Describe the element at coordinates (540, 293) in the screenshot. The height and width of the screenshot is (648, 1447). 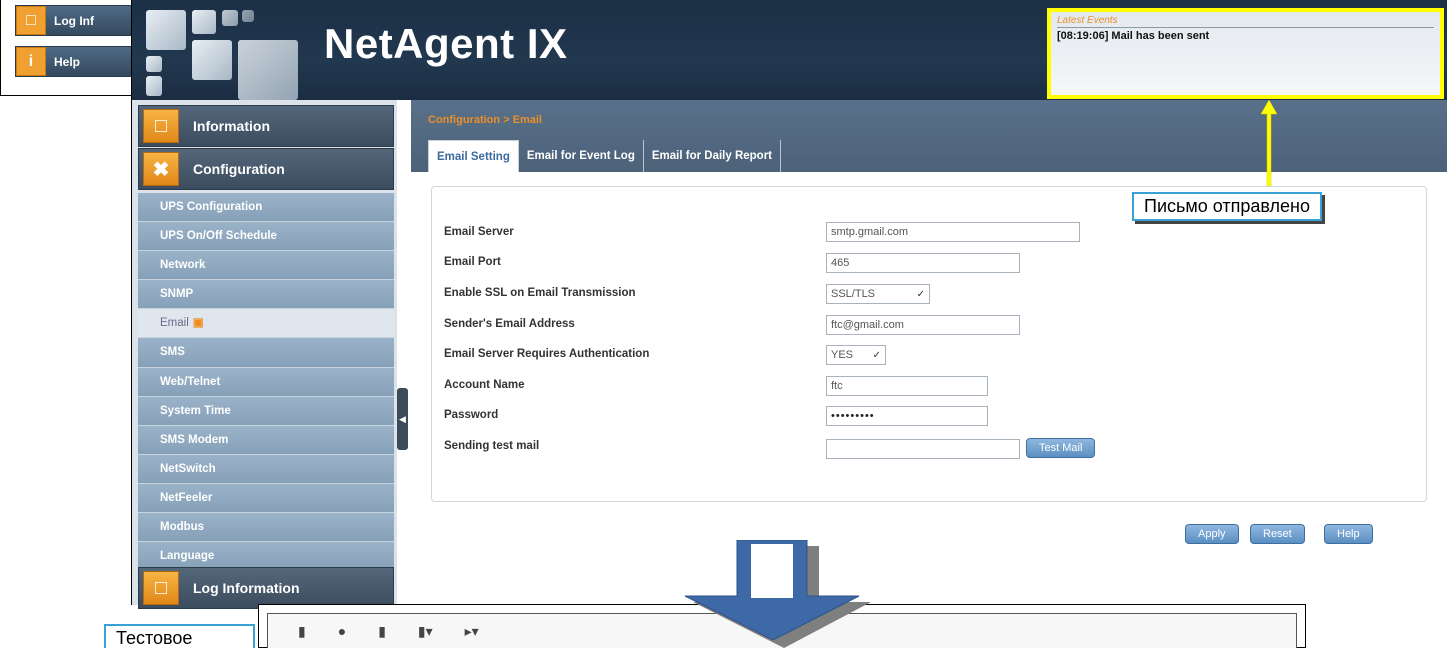
I see `ssl-label: Enable SSL on Email Transmission` at that location.